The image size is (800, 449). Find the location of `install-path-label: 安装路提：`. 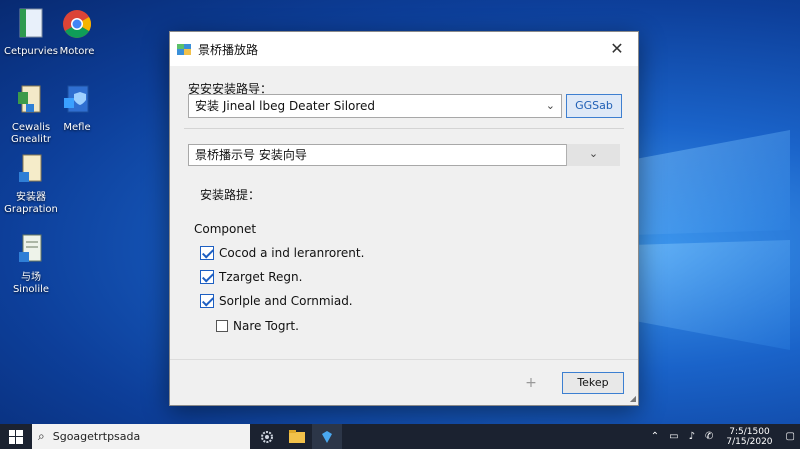

install-path-label: 安装路提： is located at coordinates (230, 195).